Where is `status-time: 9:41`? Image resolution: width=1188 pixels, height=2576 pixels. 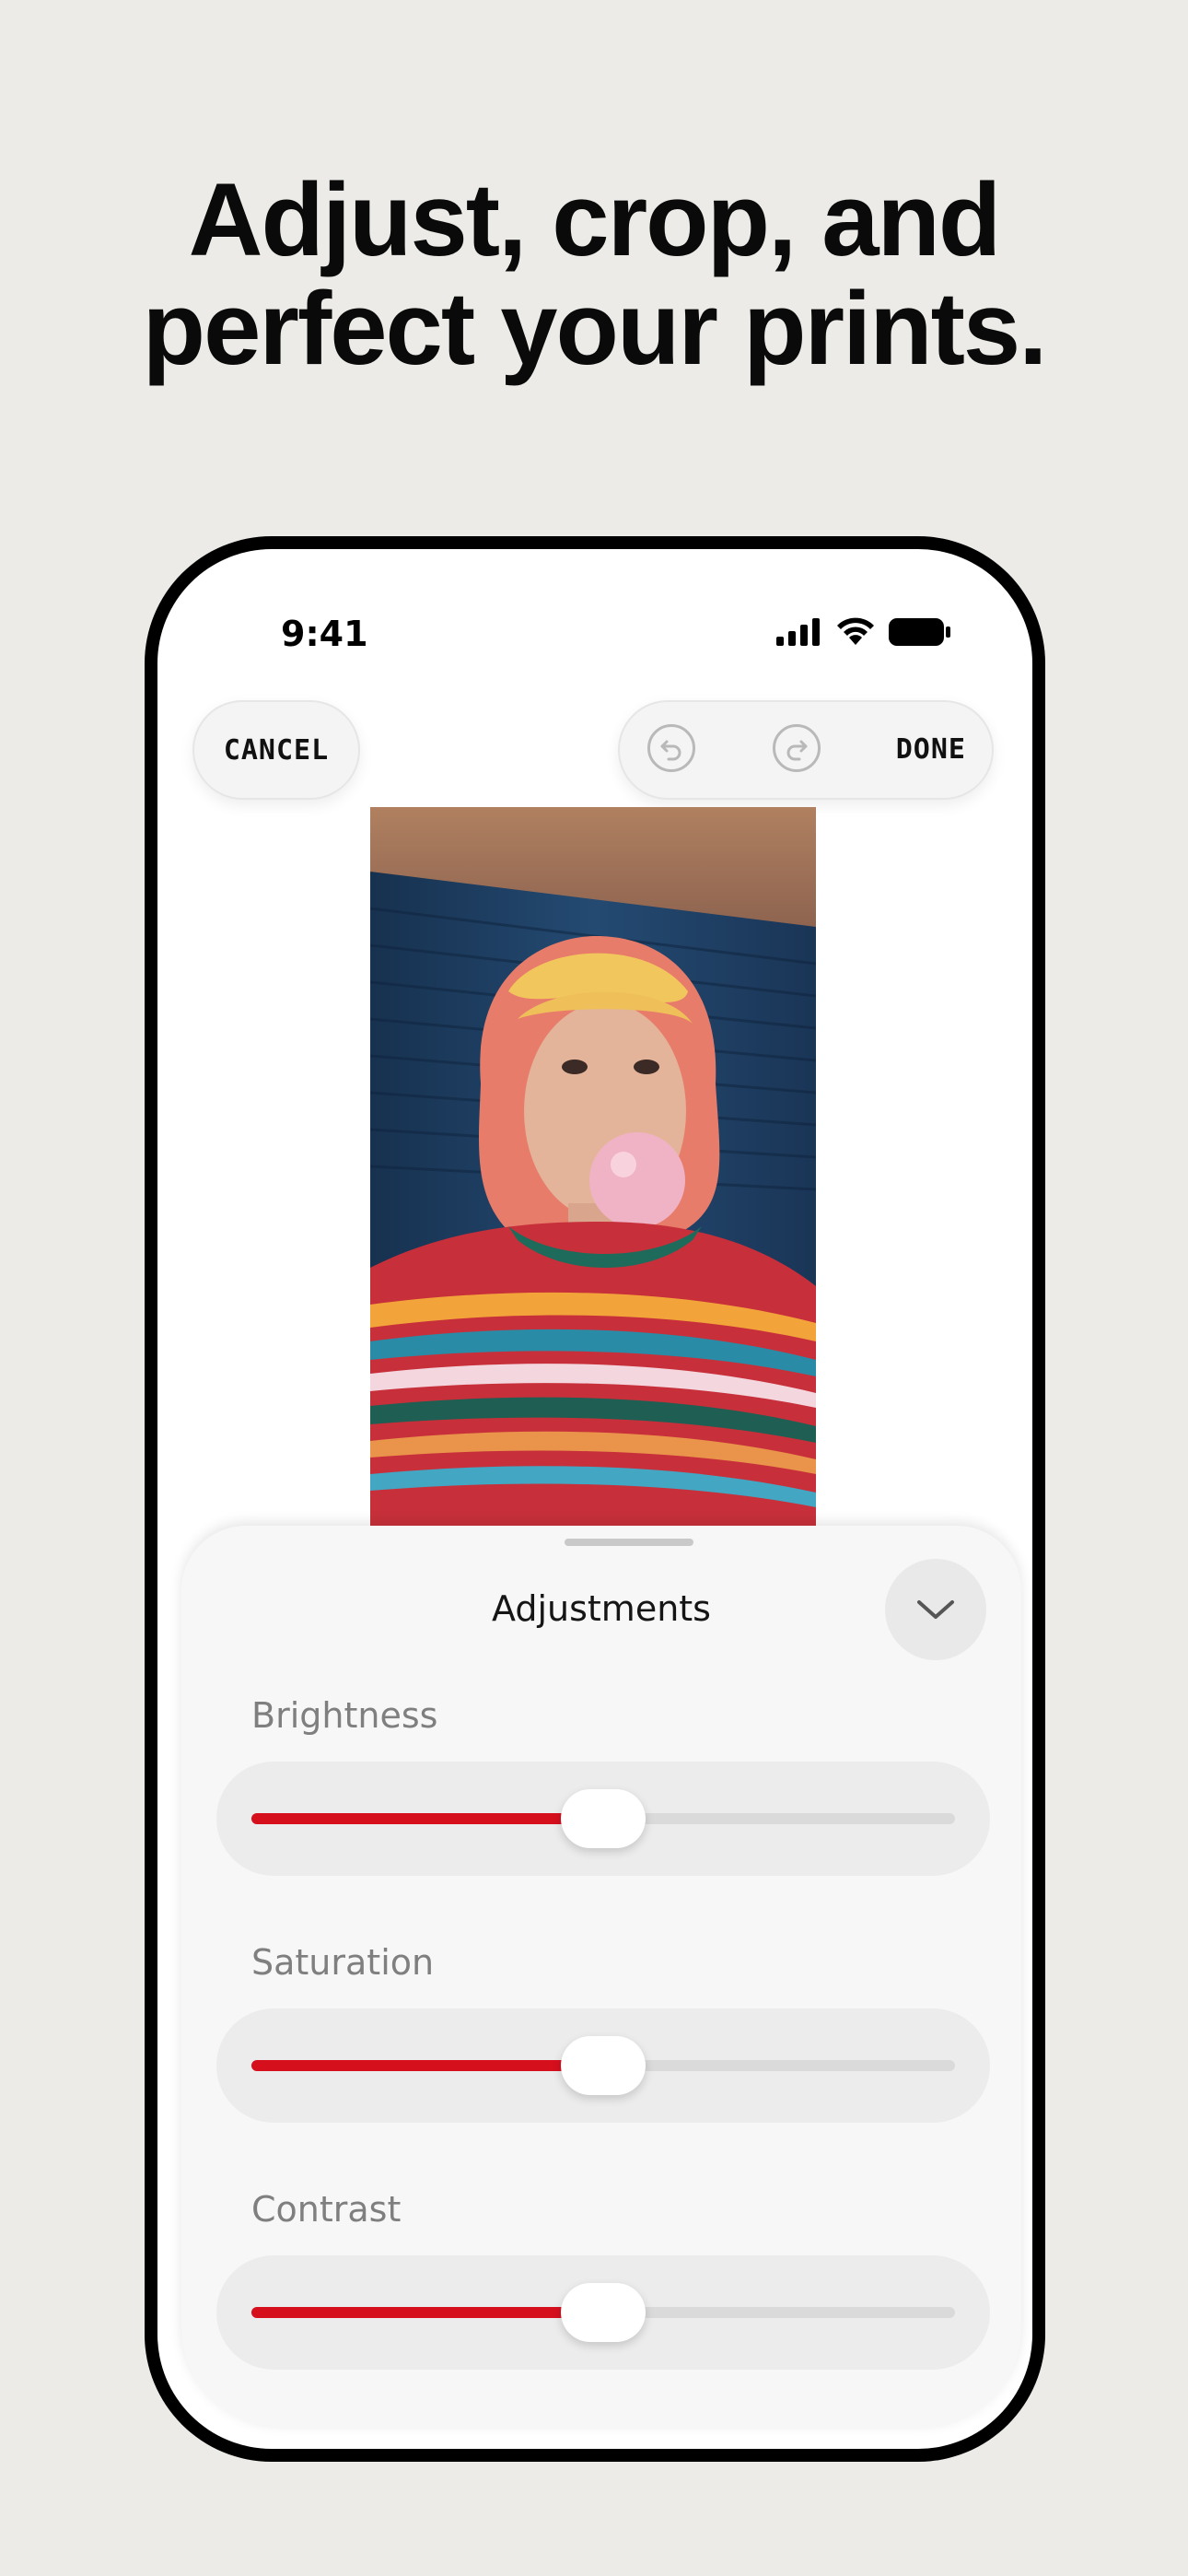 status-time: 9:41 is located at coordinates (324, 634).